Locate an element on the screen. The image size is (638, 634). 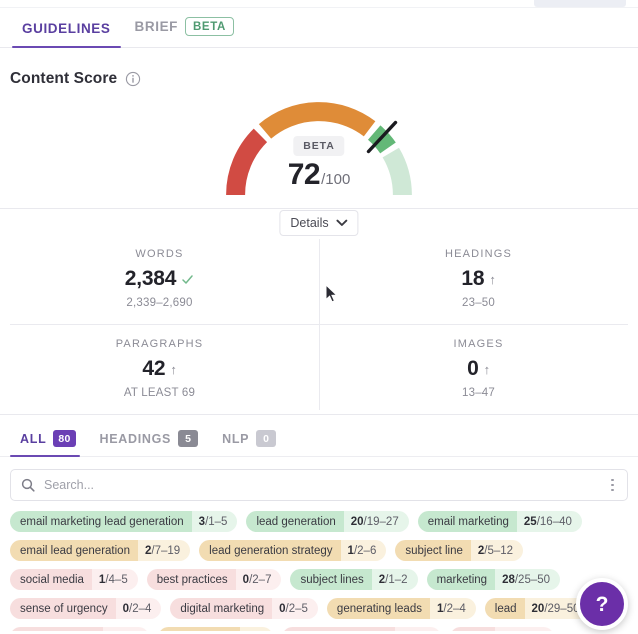
keyword-chip: email marketing lead generation 3/1–5 is located at coordinates (124, 521).